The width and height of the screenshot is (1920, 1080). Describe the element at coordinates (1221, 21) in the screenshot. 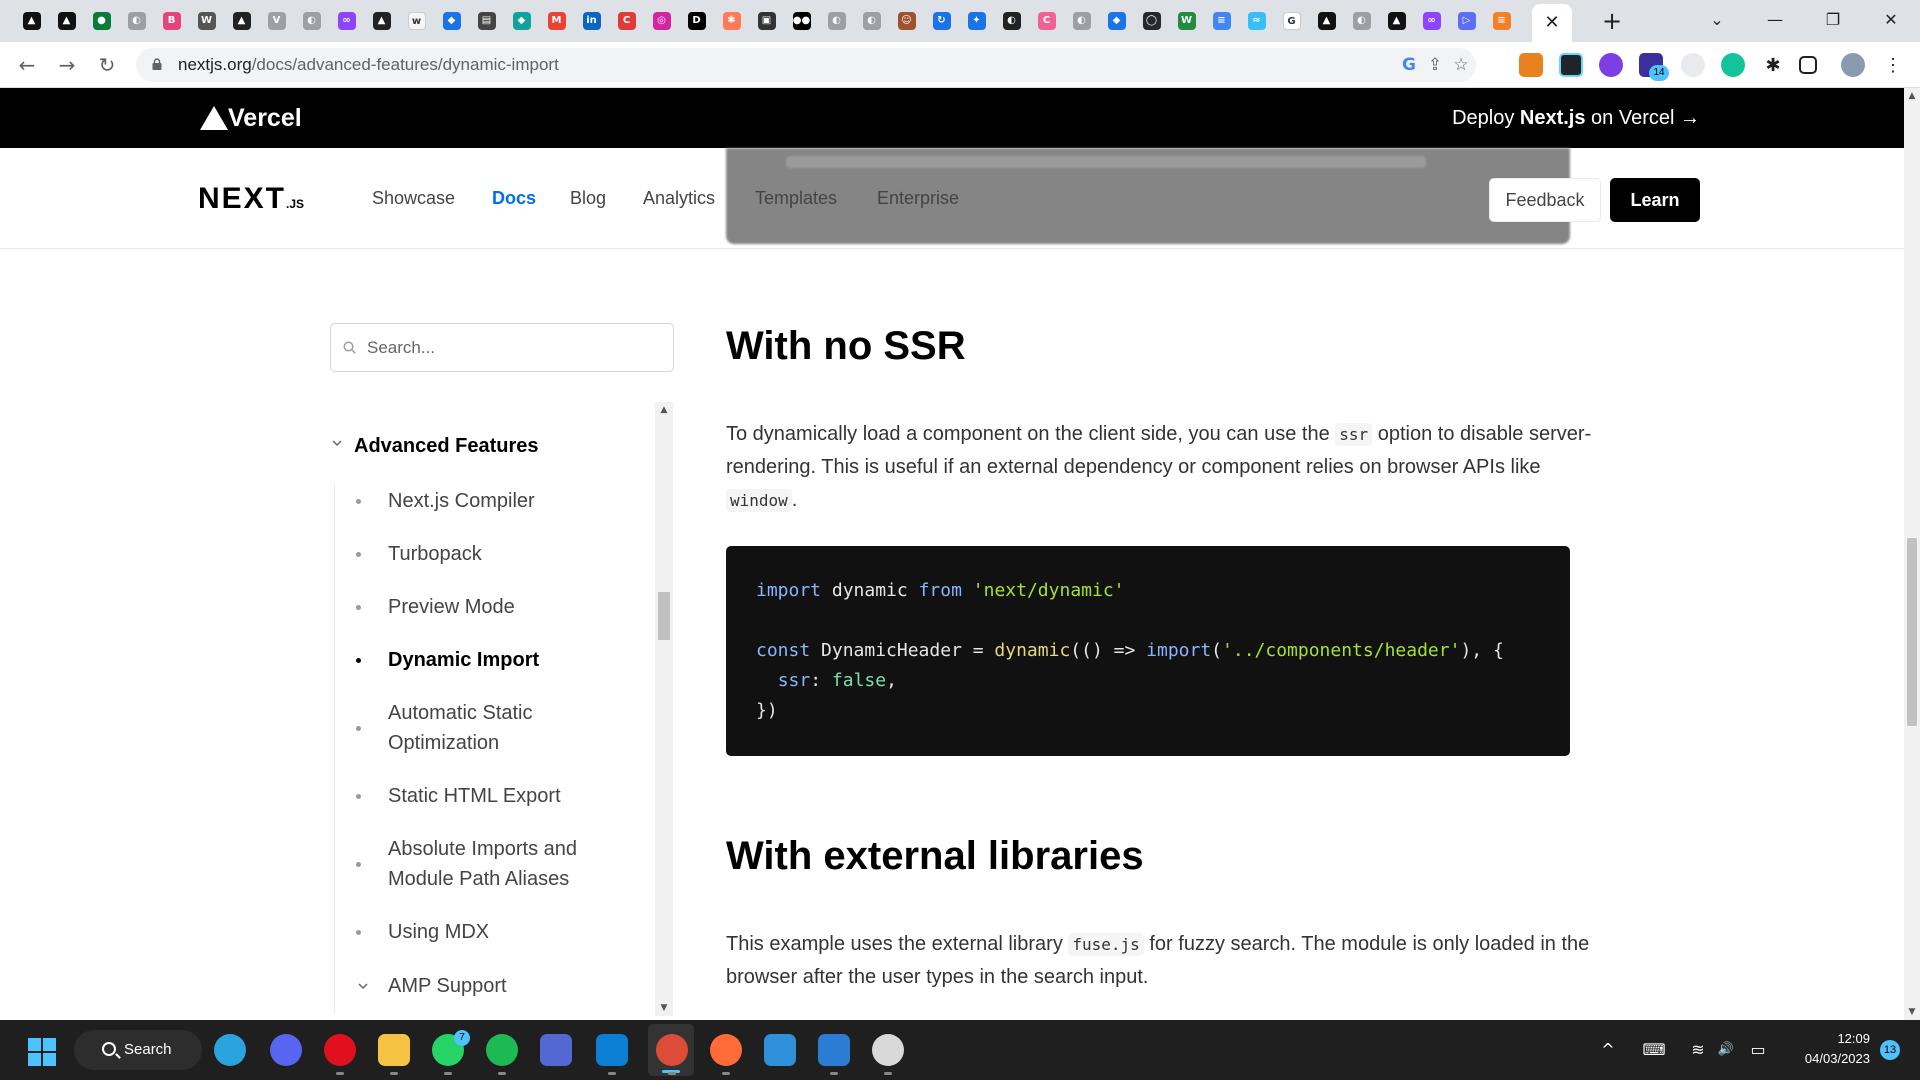

I see `tab-favicon-35: ≡` at that location.